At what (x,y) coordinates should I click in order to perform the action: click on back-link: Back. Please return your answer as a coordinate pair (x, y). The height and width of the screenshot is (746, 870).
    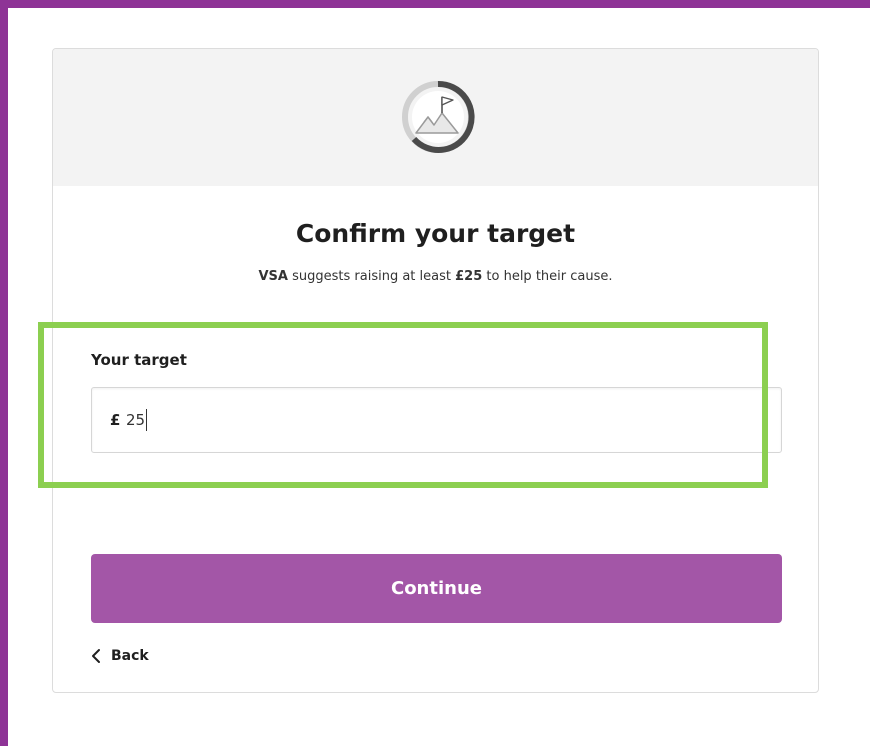
    Looking at the image, I should click on (120, 656).